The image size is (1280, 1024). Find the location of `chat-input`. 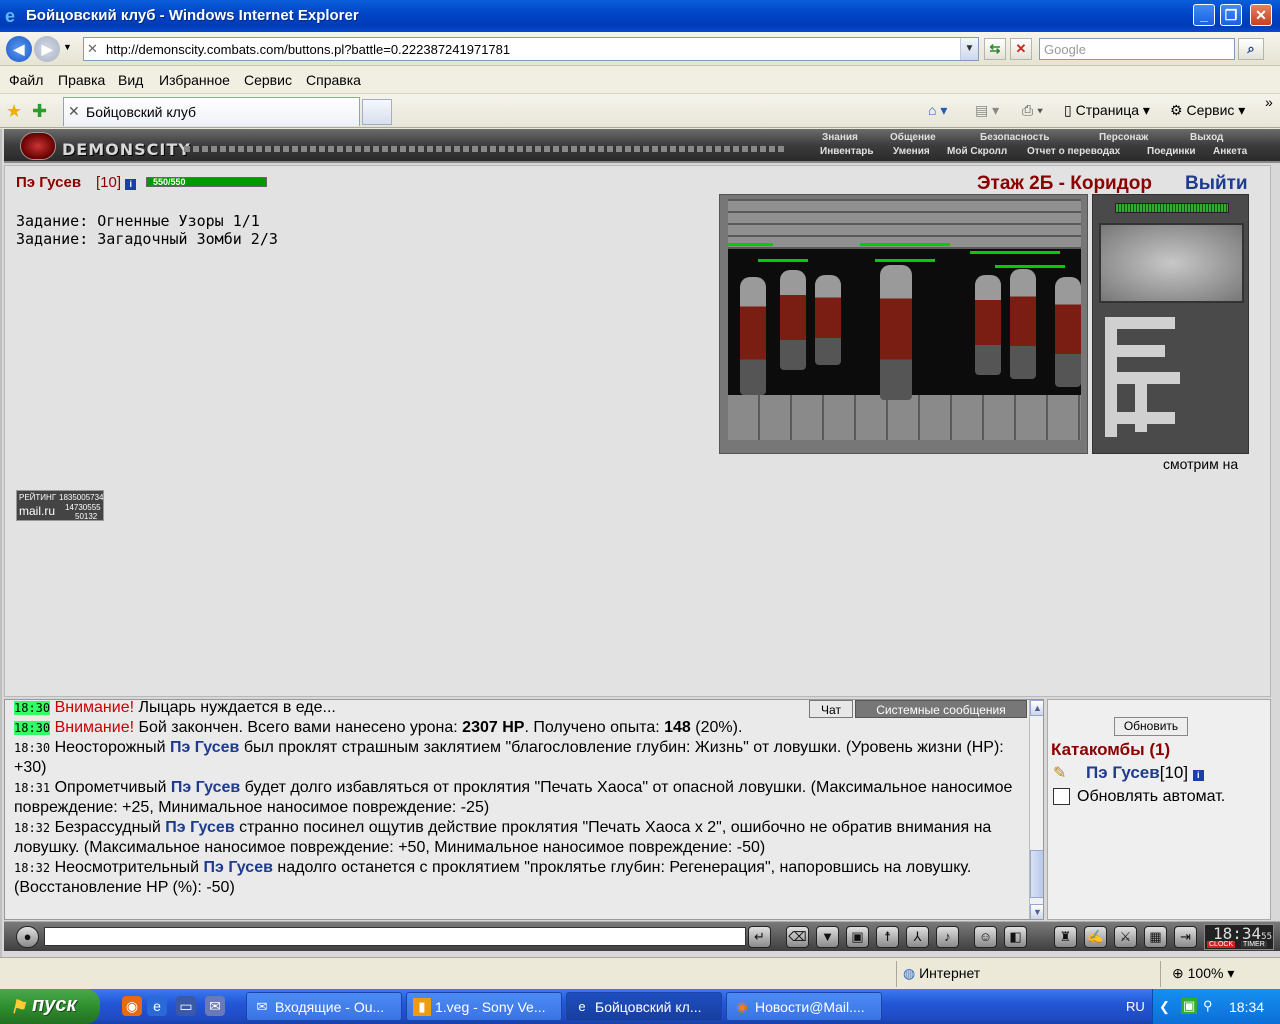

chat-input is located at coordinates (395, 936).